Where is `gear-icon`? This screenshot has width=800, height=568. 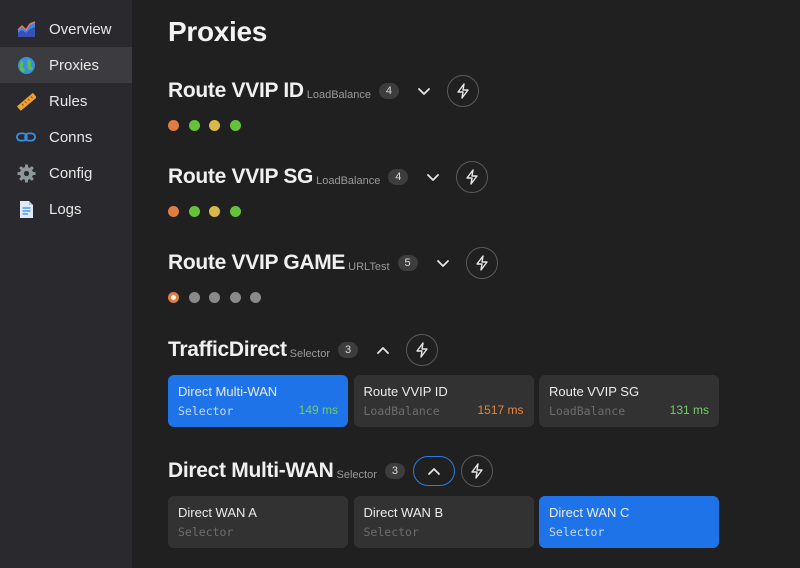 gear-icon is located at coordinates (26, 173).